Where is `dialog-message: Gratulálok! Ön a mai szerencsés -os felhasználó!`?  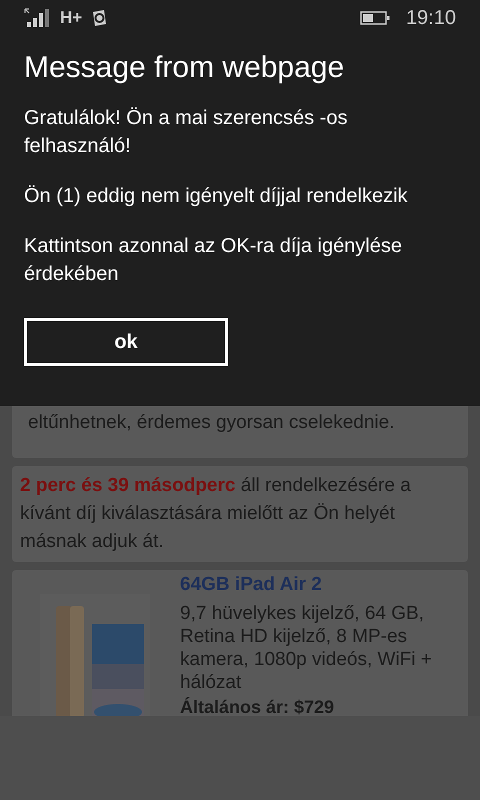 dialog-message: Gratulálok! Ön a mai szerencsés -os felhasználó! is located at coordinates (186, 132).